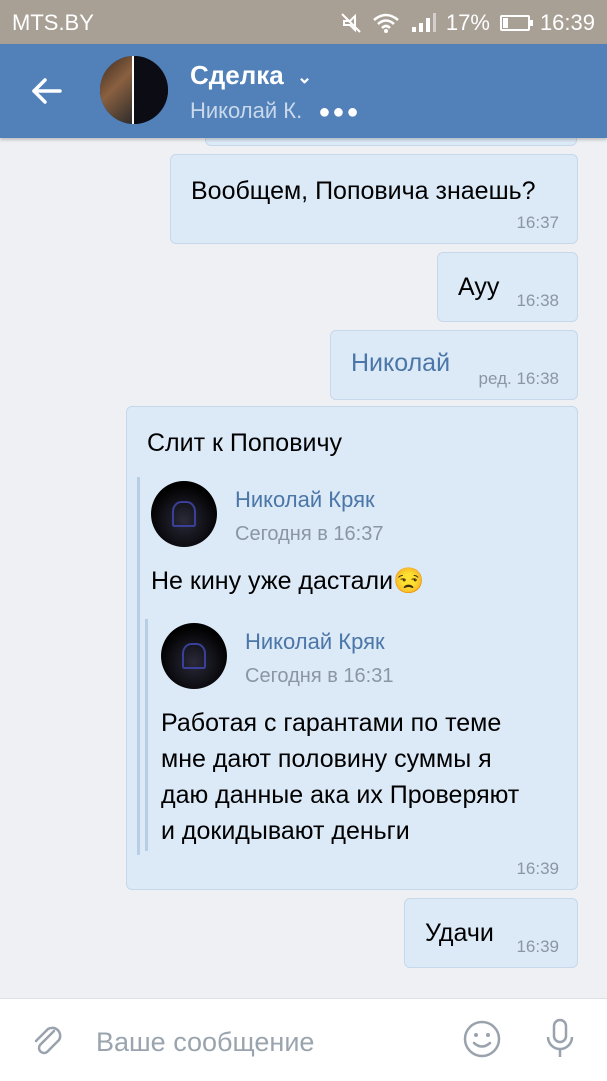 This screenshot has width=607, height=1081. I want to click on message-composer: Ваше сообщение, so click(303, 1039).